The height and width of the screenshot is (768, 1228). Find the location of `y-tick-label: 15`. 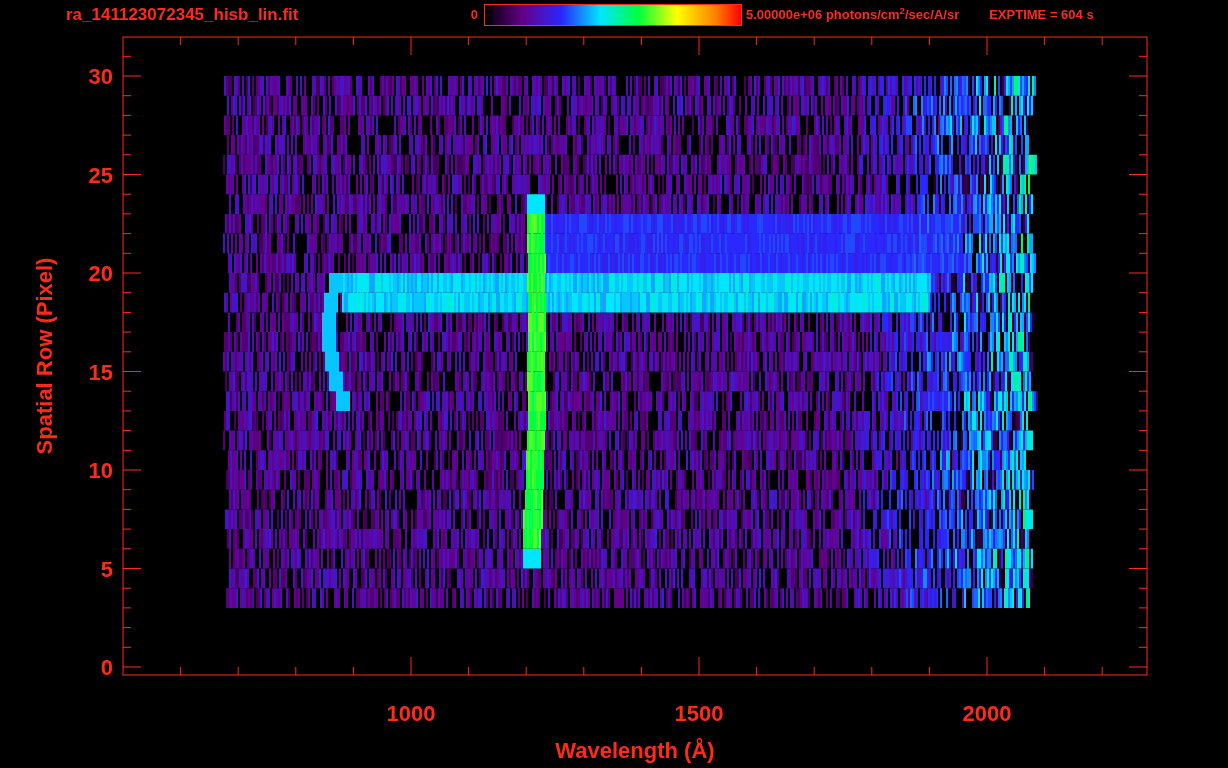

y-tick-label: 15 is located at coordinates (100, 372).